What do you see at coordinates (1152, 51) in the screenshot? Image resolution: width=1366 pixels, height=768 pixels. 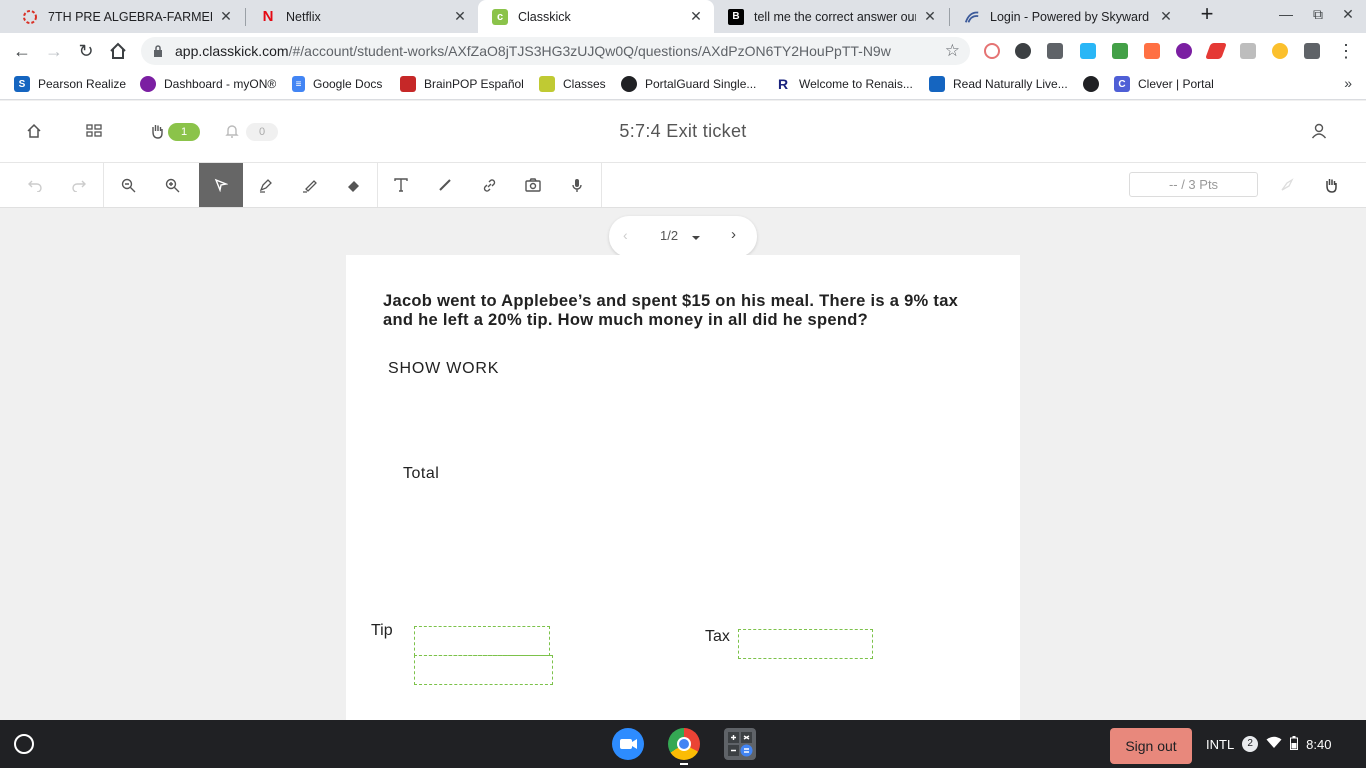 I see `extension-orange-icon` at bounding box center [1152, 51].